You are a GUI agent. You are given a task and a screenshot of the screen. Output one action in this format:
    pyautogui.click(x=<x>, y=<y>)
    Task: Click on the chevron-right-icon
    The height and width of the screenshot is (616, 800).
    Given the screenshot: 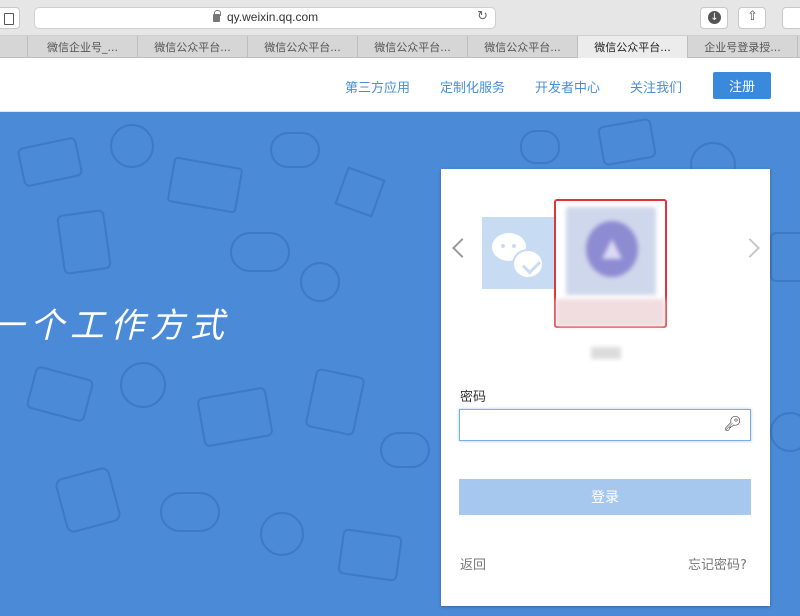 What is the action you would take?
    pyautogui.click(x=750, y=248)
    